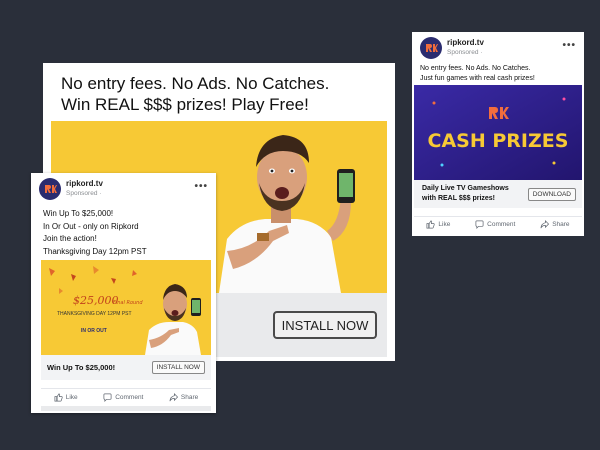 The height and width of the screenshot is (450, 600). I want to click on headline-line-2: Win REAL $$$ prizes! Play Free!, so click(185, 104).